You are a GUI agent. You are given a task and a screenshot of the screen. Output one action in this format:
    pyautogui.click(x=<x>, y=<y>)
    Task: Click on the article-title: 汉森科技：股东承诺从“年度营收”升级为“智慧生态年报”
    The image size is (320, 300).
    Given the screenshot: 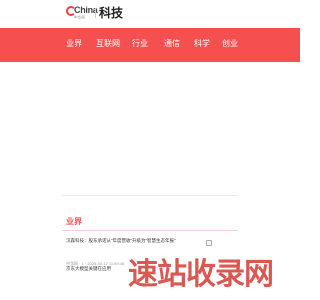 What is the action you would take?
    pyautogui.click(x=130, y=241)
    